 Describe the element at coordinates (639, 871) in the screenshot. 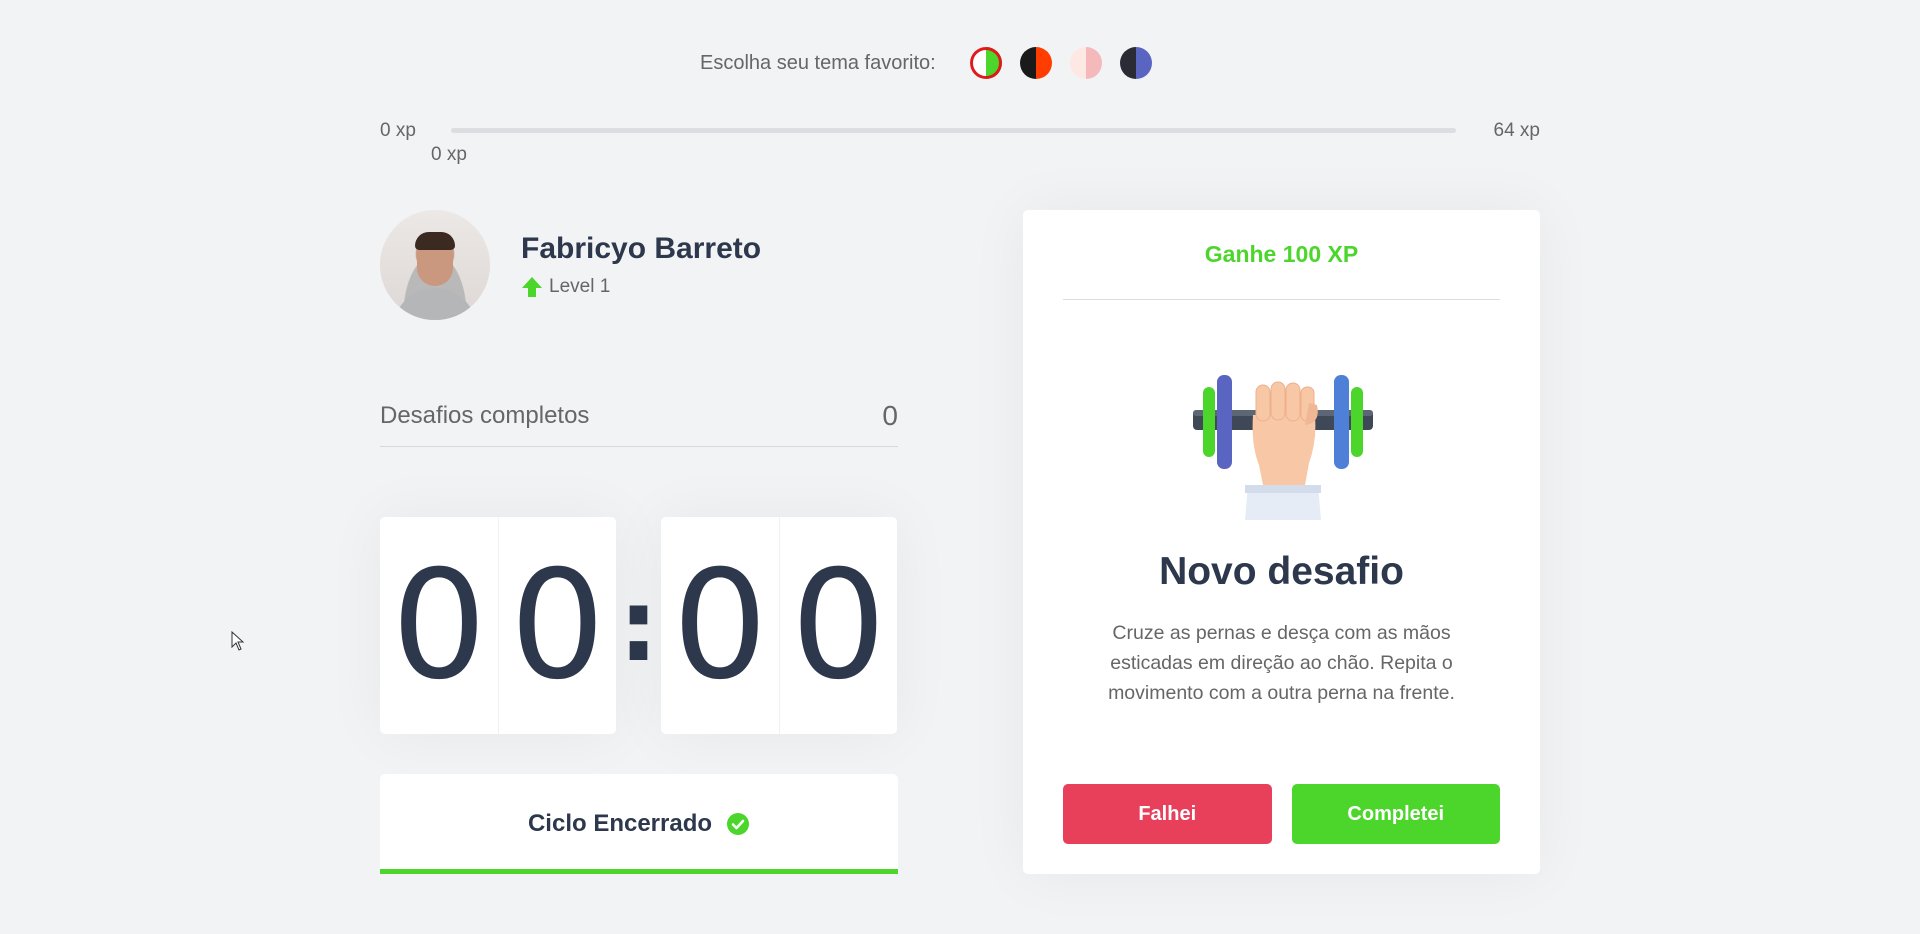

I see `cycle-progress-bar` at that location.